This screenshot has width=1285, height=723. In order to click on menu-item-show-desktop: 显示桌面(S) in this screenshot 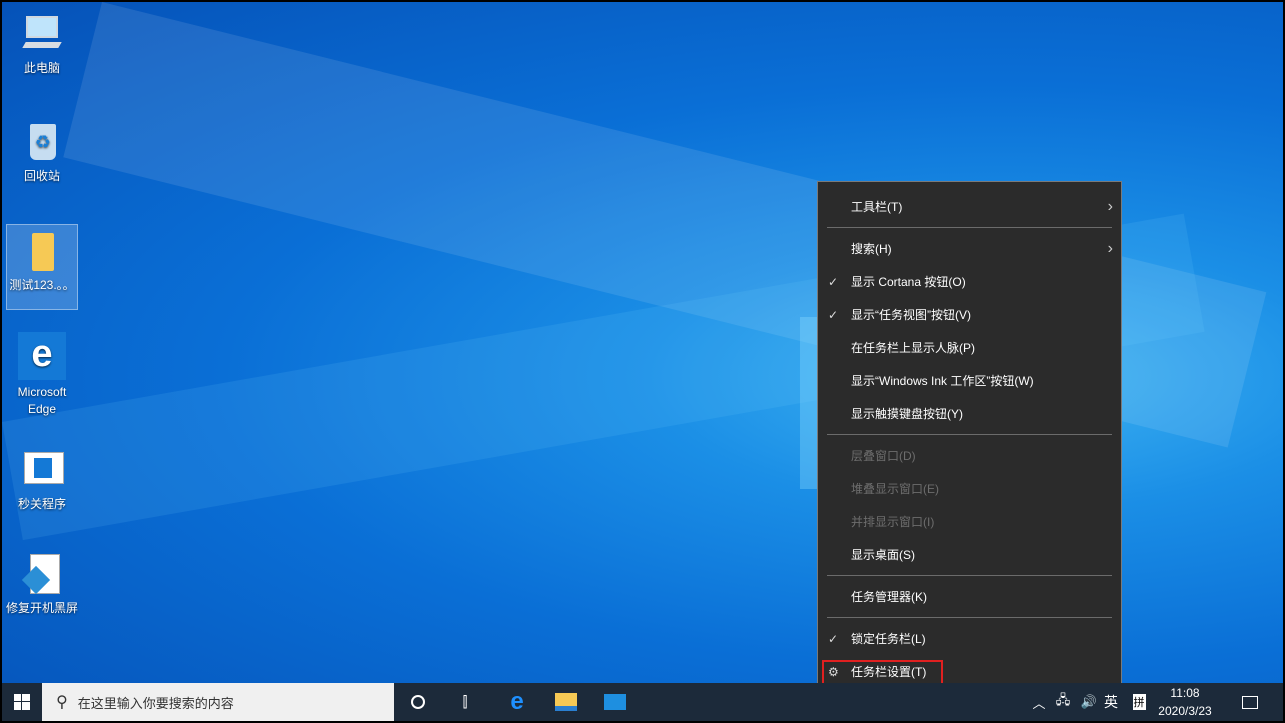, I will do `click(969, 555)`.